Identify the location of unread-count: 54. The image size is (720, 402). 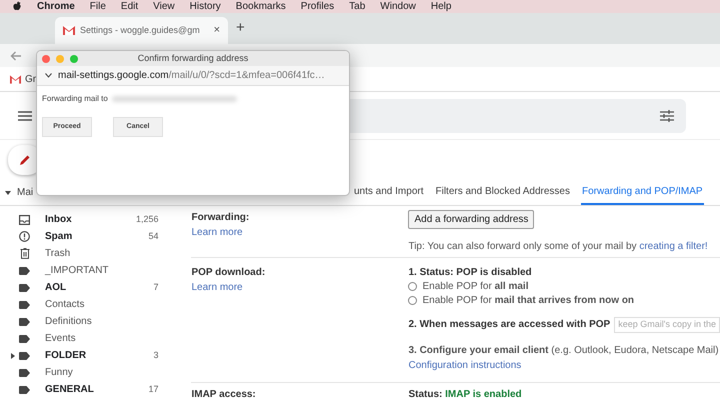
(152, 236).